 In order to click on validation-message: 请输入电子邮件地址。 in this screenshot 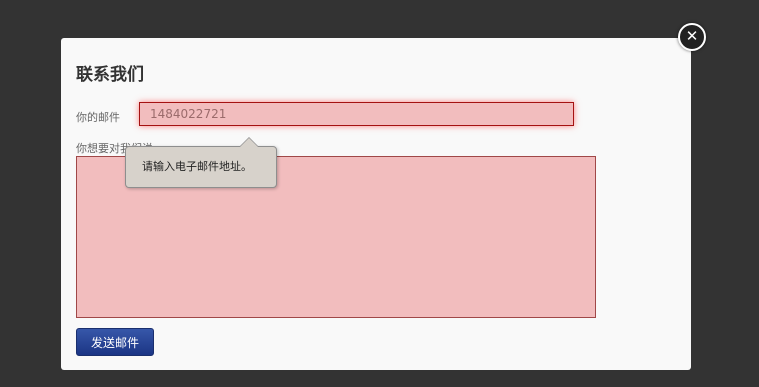, I will do `click(197, 166)`.